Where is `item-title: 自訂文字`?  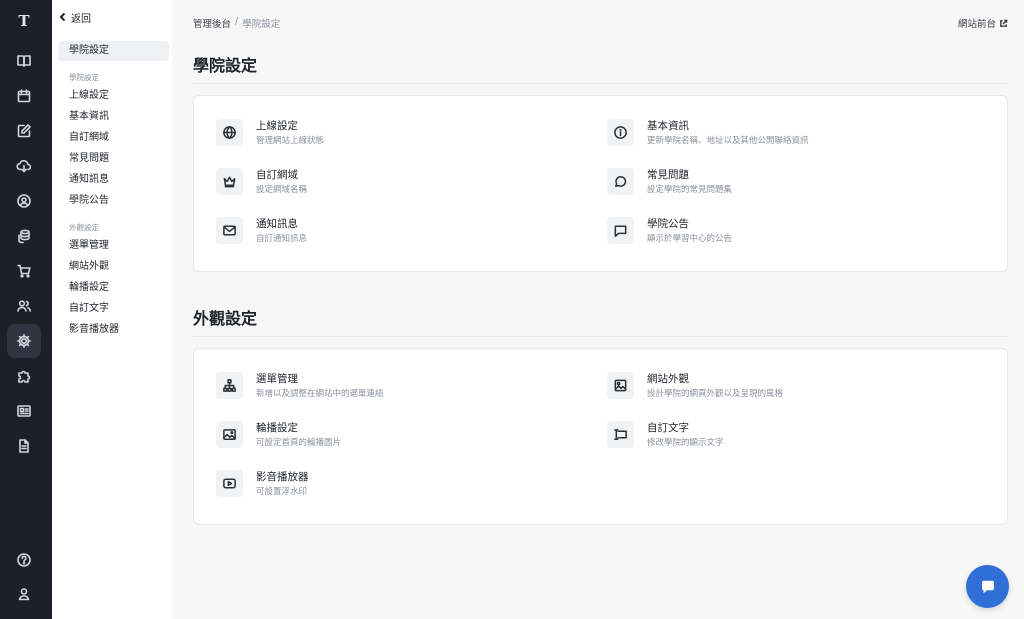 item-title: 自訂文字 is located at coordinates (668, 428).